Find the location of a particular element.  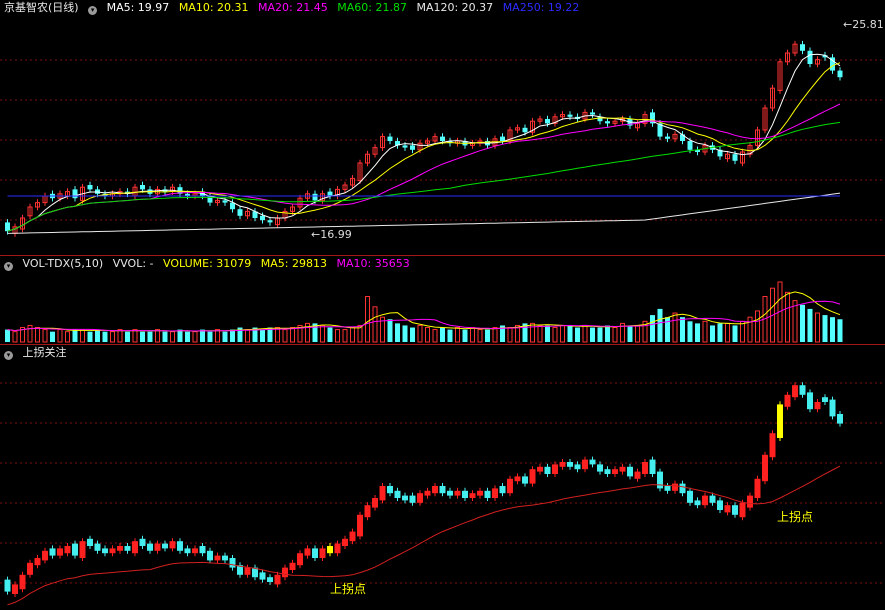

signal-label-2: 上拐点 is located at coordinates (795, 517).